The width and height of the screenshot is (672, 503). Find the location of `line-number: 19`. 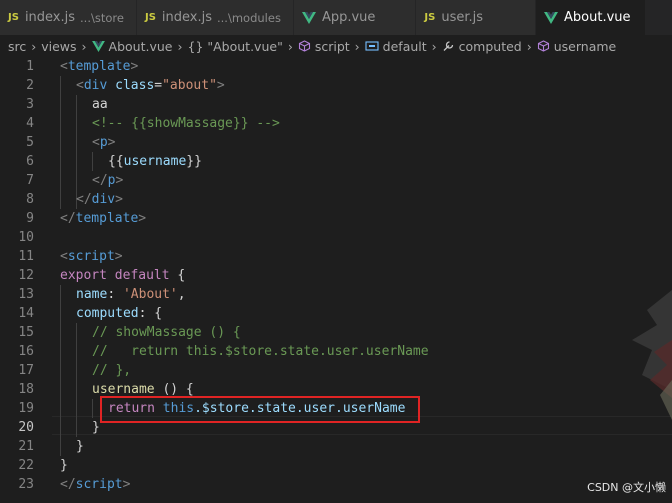

line-number: 19 is located at coordinates (26, 408).